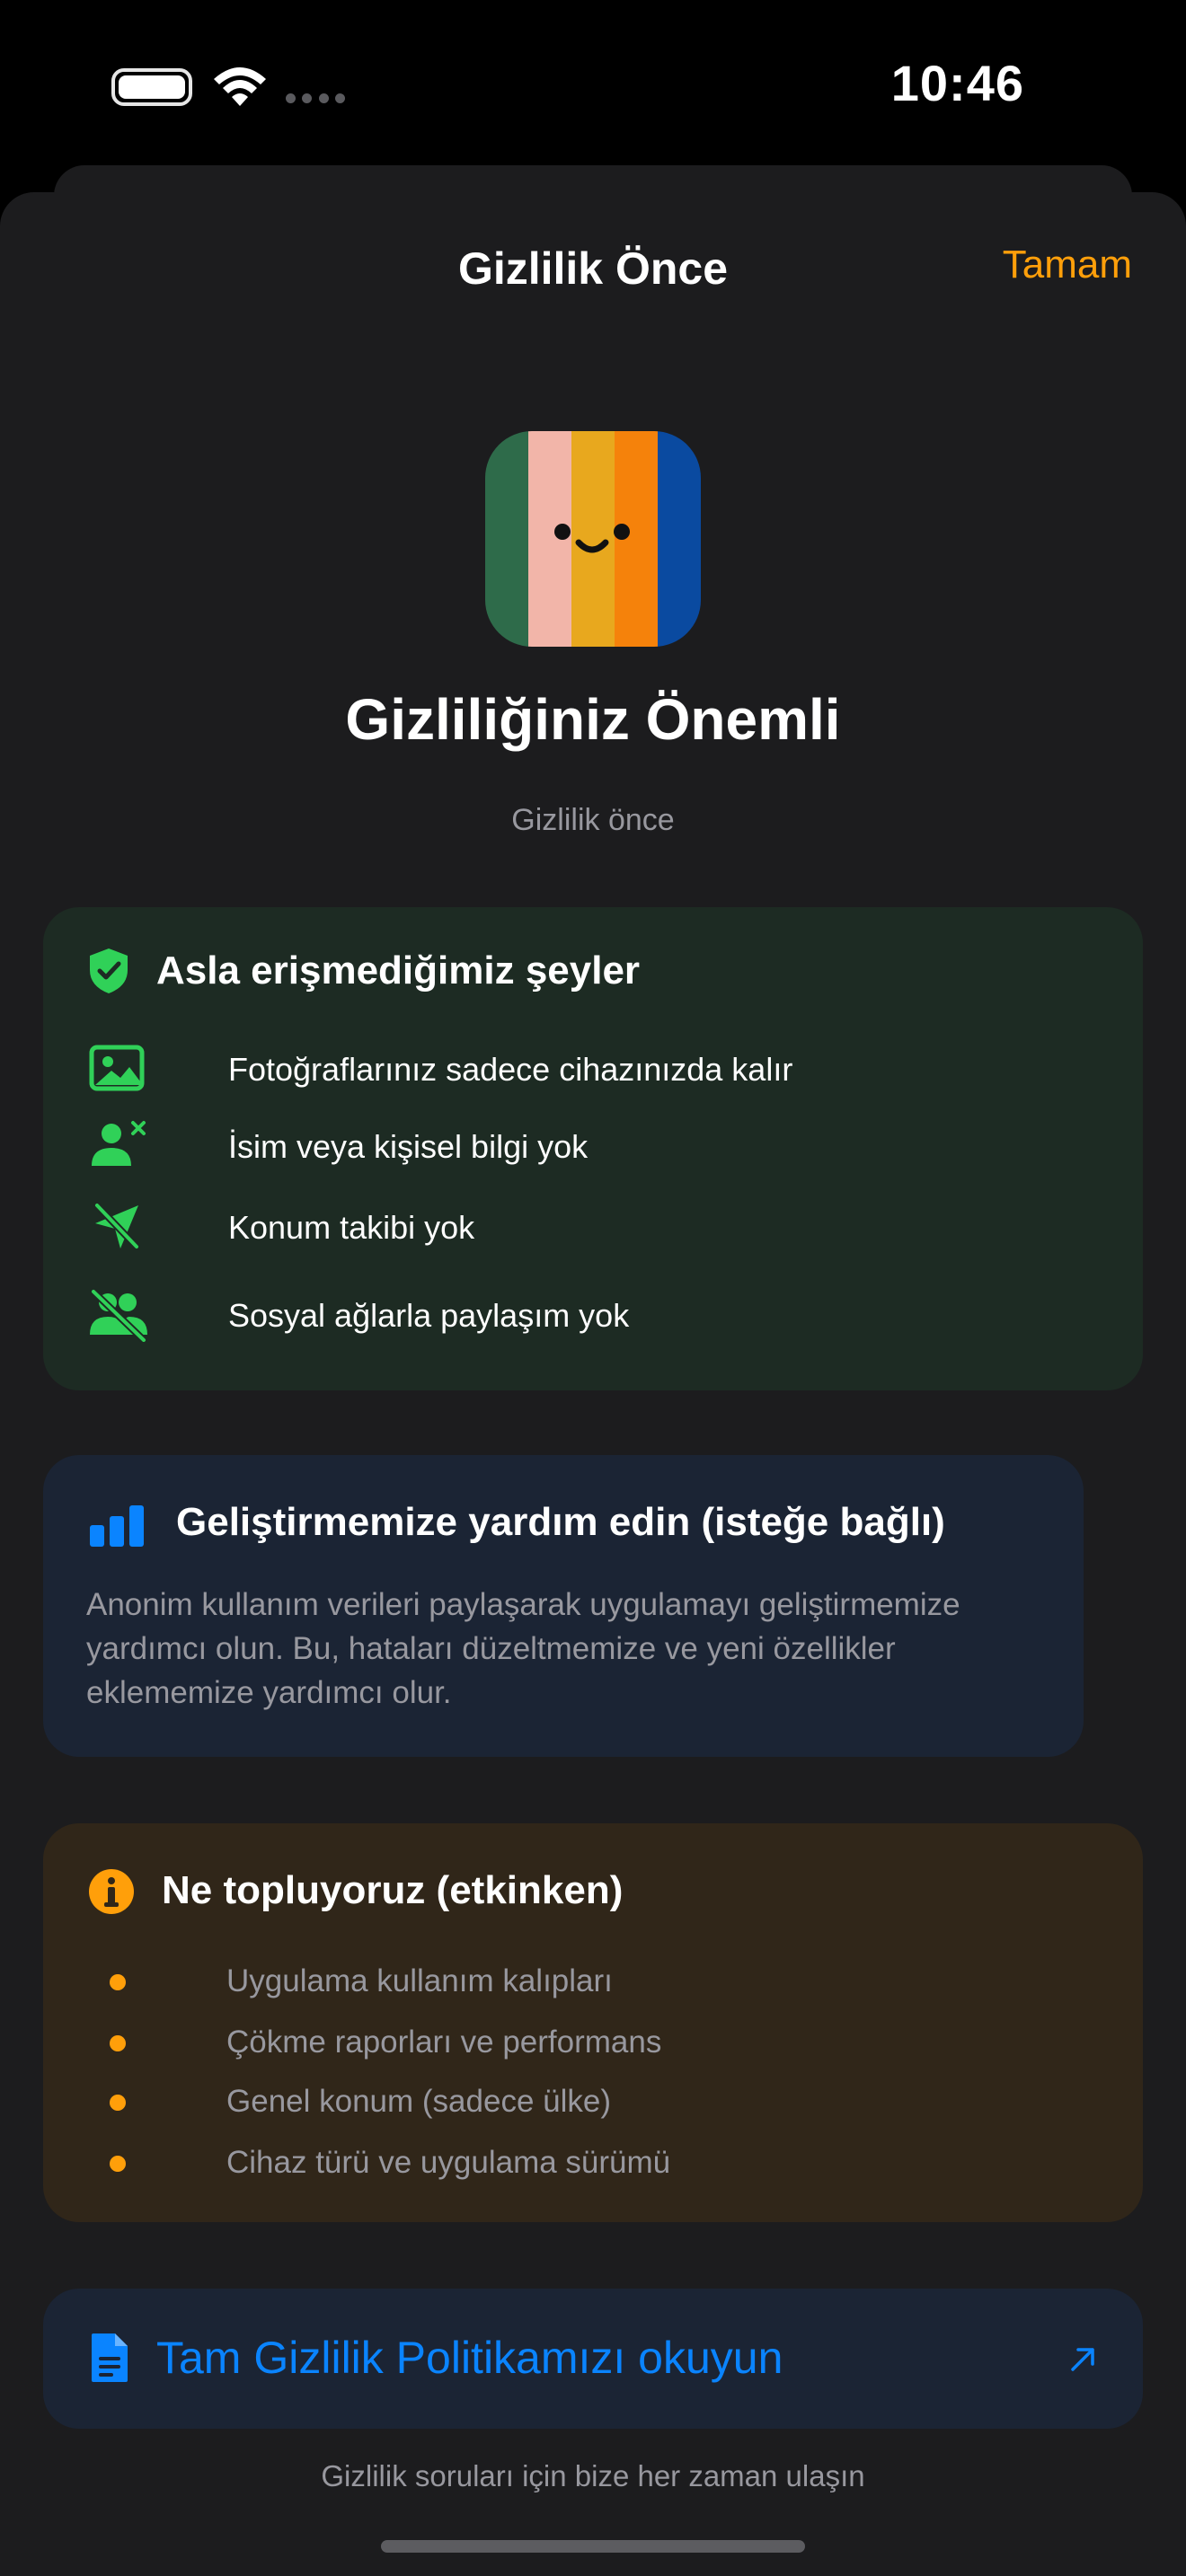  I want to click on hero-title: Gizliliğiniz Önemli, so click(593, 719).